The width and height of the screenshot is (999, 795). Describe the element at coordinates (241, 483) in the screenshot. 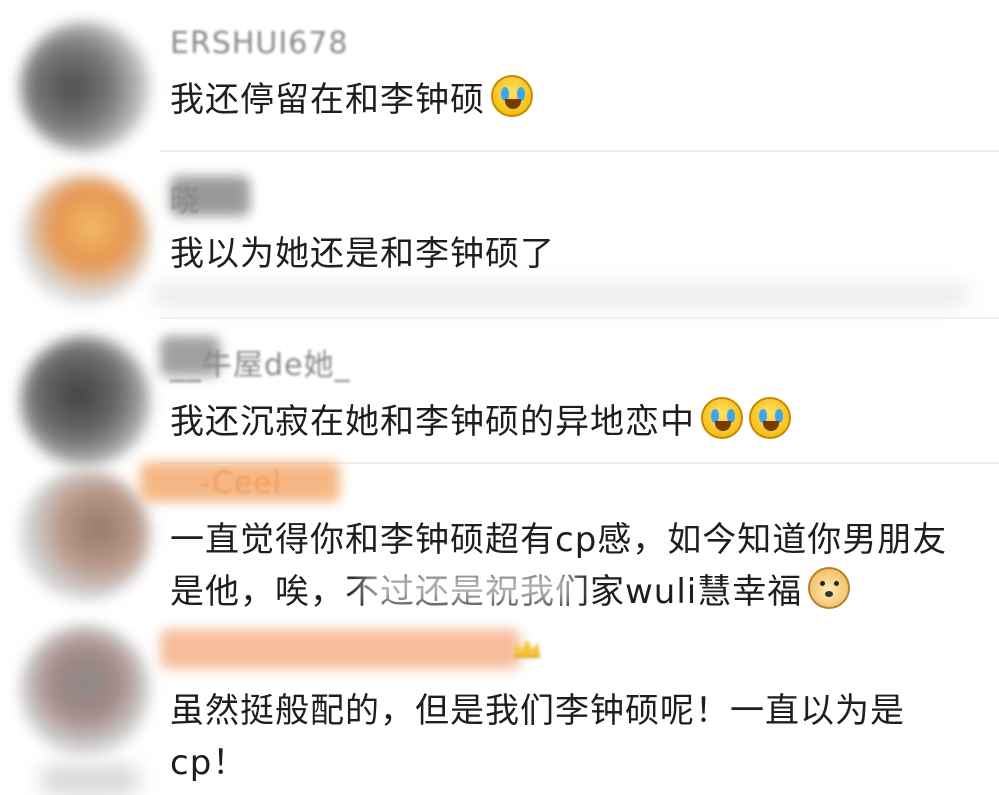

I see `comment-username: -Ceel` at that location.